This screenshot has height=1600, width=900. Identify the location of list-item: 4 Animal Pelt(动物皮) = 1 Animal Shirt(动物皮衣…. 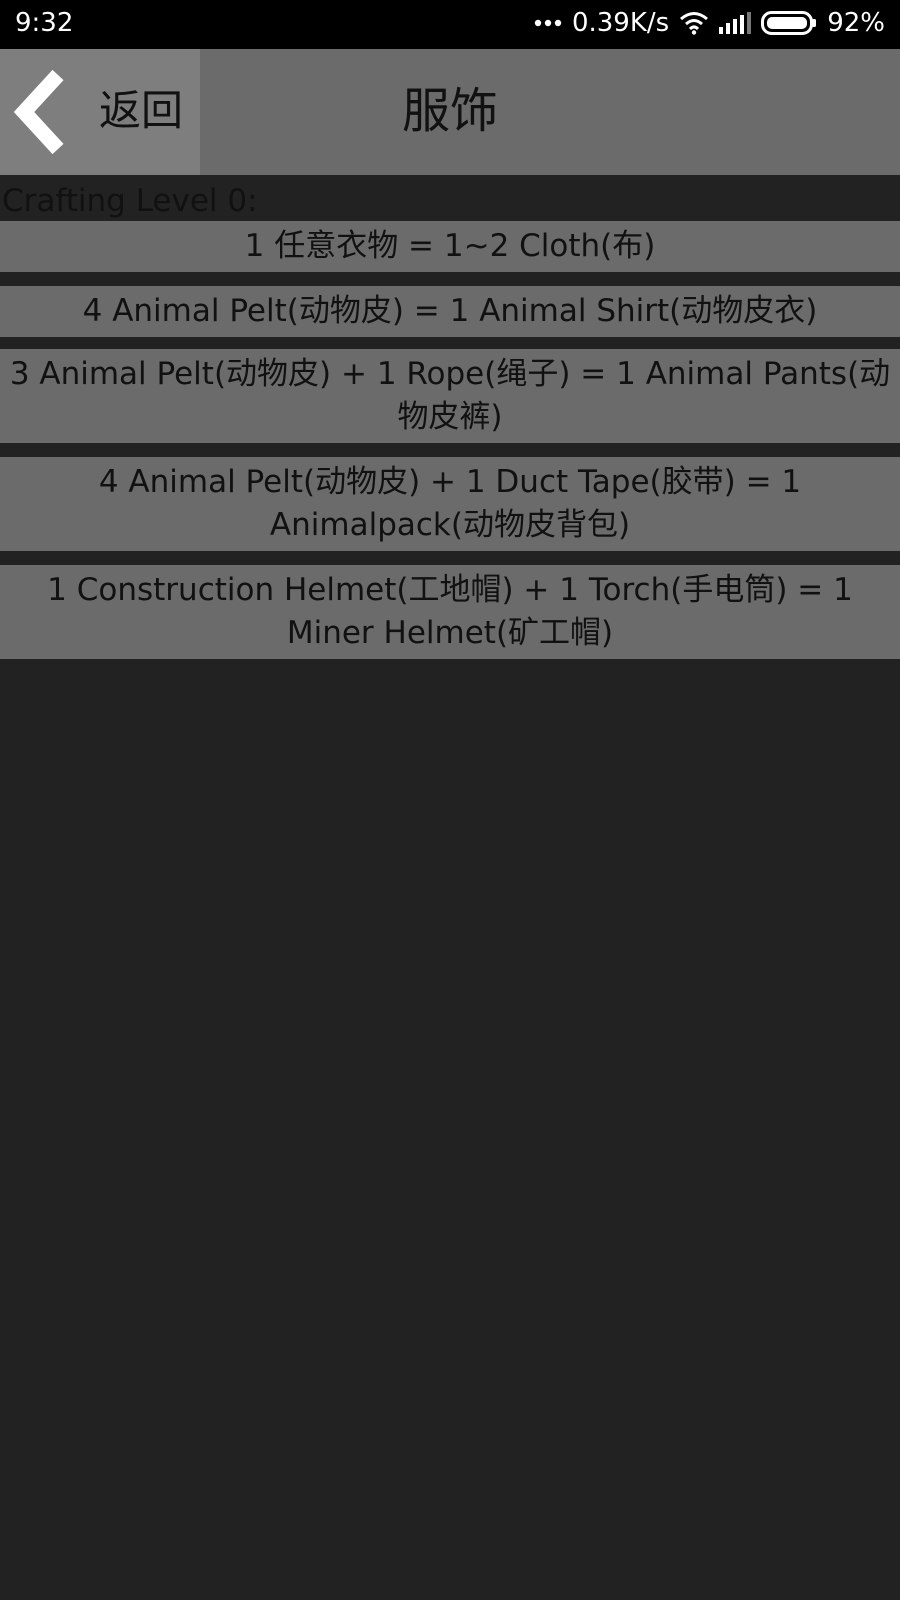
(450, 311).